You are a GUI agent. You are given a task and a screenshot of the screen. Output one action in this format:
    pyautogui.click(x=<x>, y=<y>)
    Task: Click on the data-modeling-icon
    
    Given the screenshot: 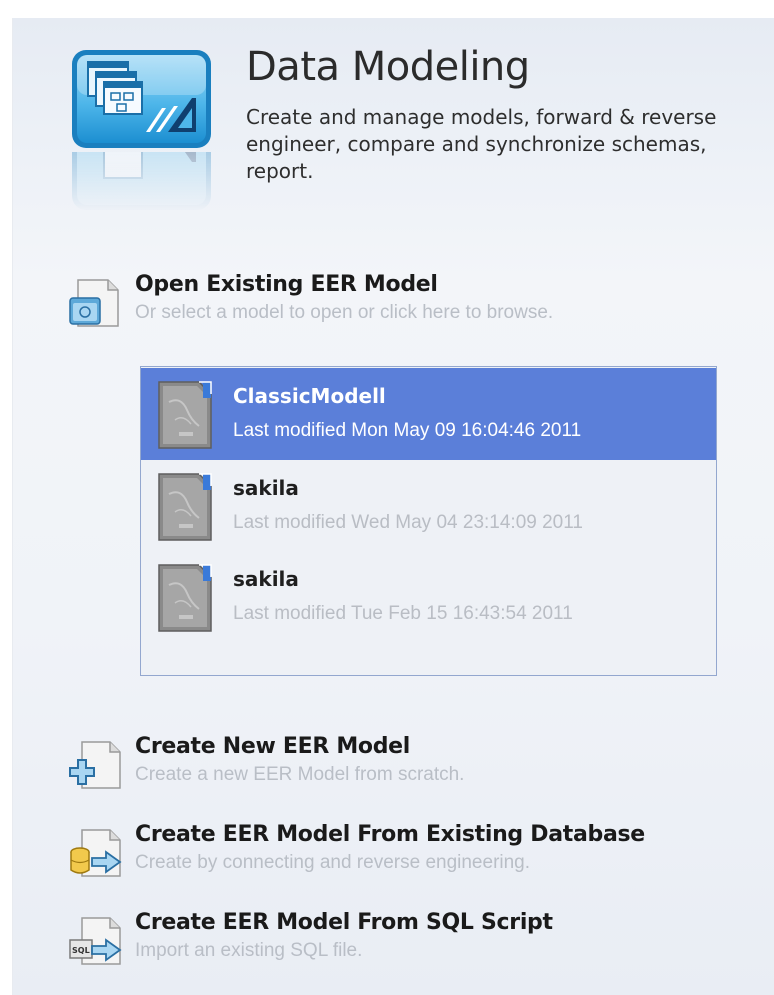 What is the action you would take?
    pyautogui.click(x=141, y=99)
    